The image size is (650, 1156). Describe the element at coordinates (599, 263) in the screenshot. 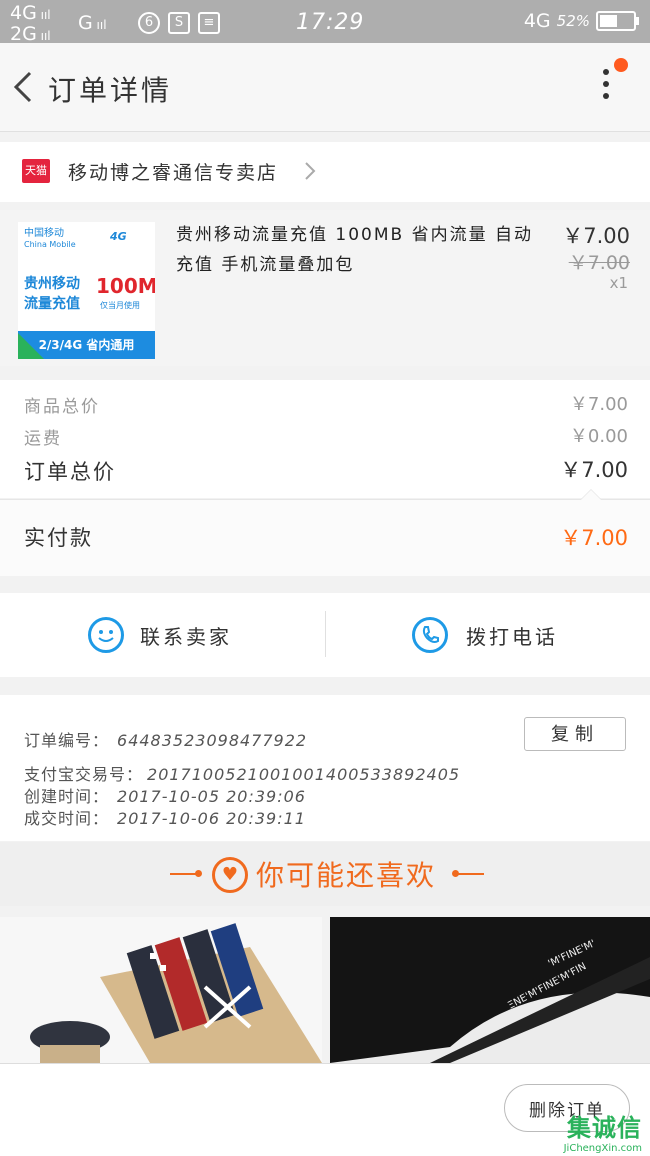

I see `original-price: ￥7.00` at that location.